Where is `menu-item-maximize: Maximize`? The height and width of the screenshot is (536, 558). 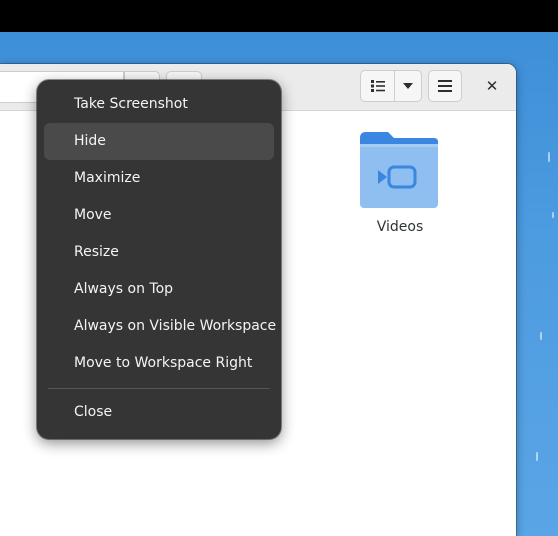 menu-item-maximize: Maximize is located at coordinates (159, 178).